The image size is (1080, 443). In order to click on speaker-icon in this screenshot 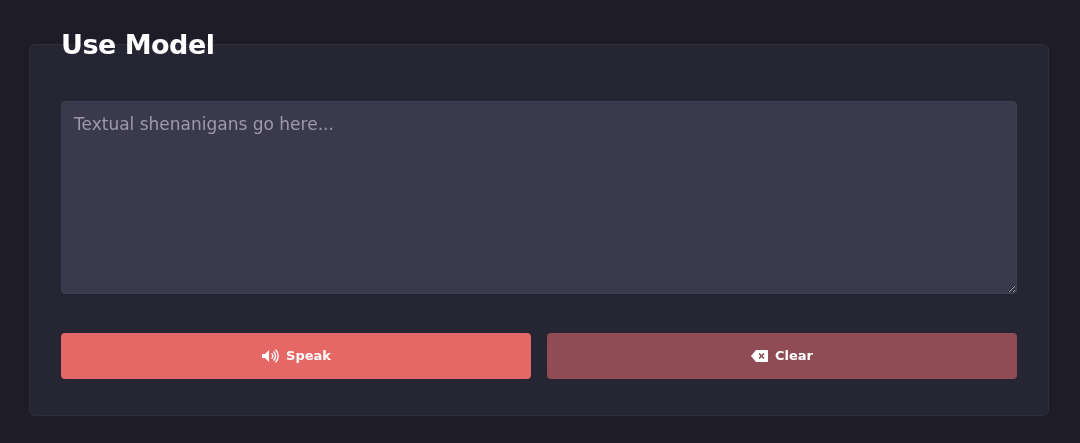, I will do `click(270, 356)`.